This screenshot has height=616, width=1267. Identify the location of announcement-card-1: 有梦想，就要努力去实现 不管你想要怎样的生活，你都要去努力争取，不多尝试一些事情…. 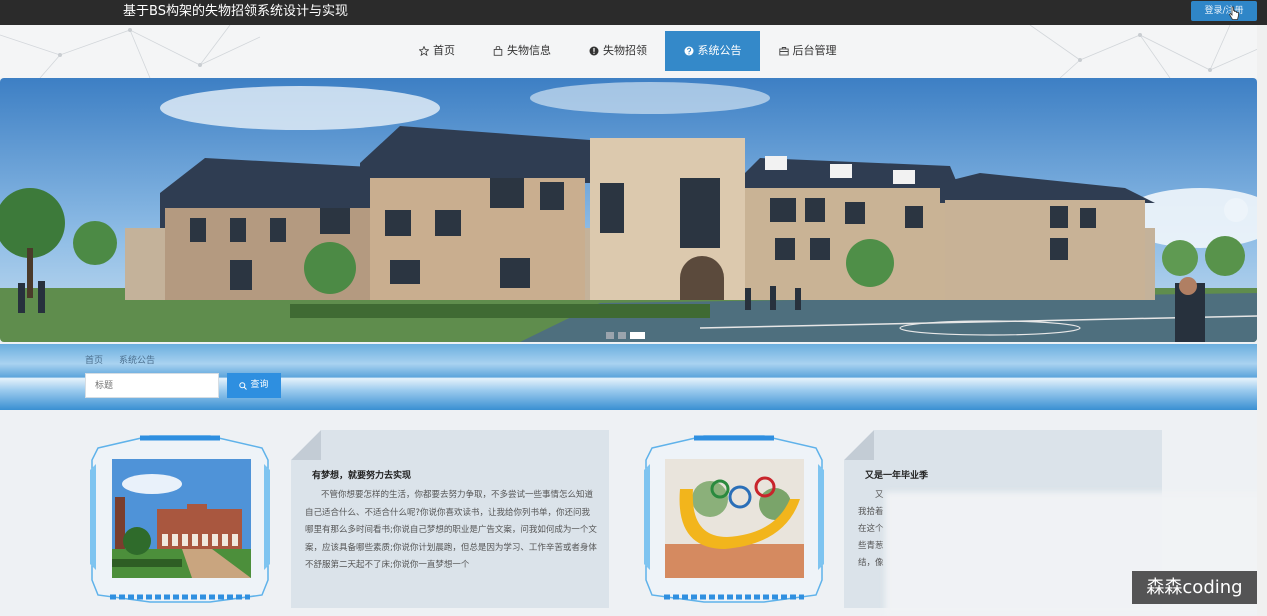
(450, 519).